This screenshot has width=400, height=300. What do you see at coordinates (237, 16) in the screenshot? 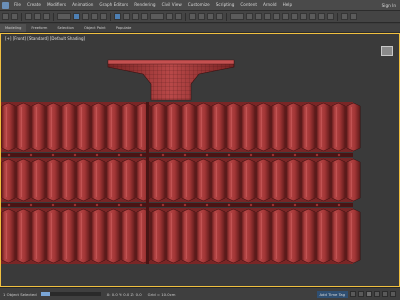
I see `named-selection-dropdown` at bounding box center [237, 16].